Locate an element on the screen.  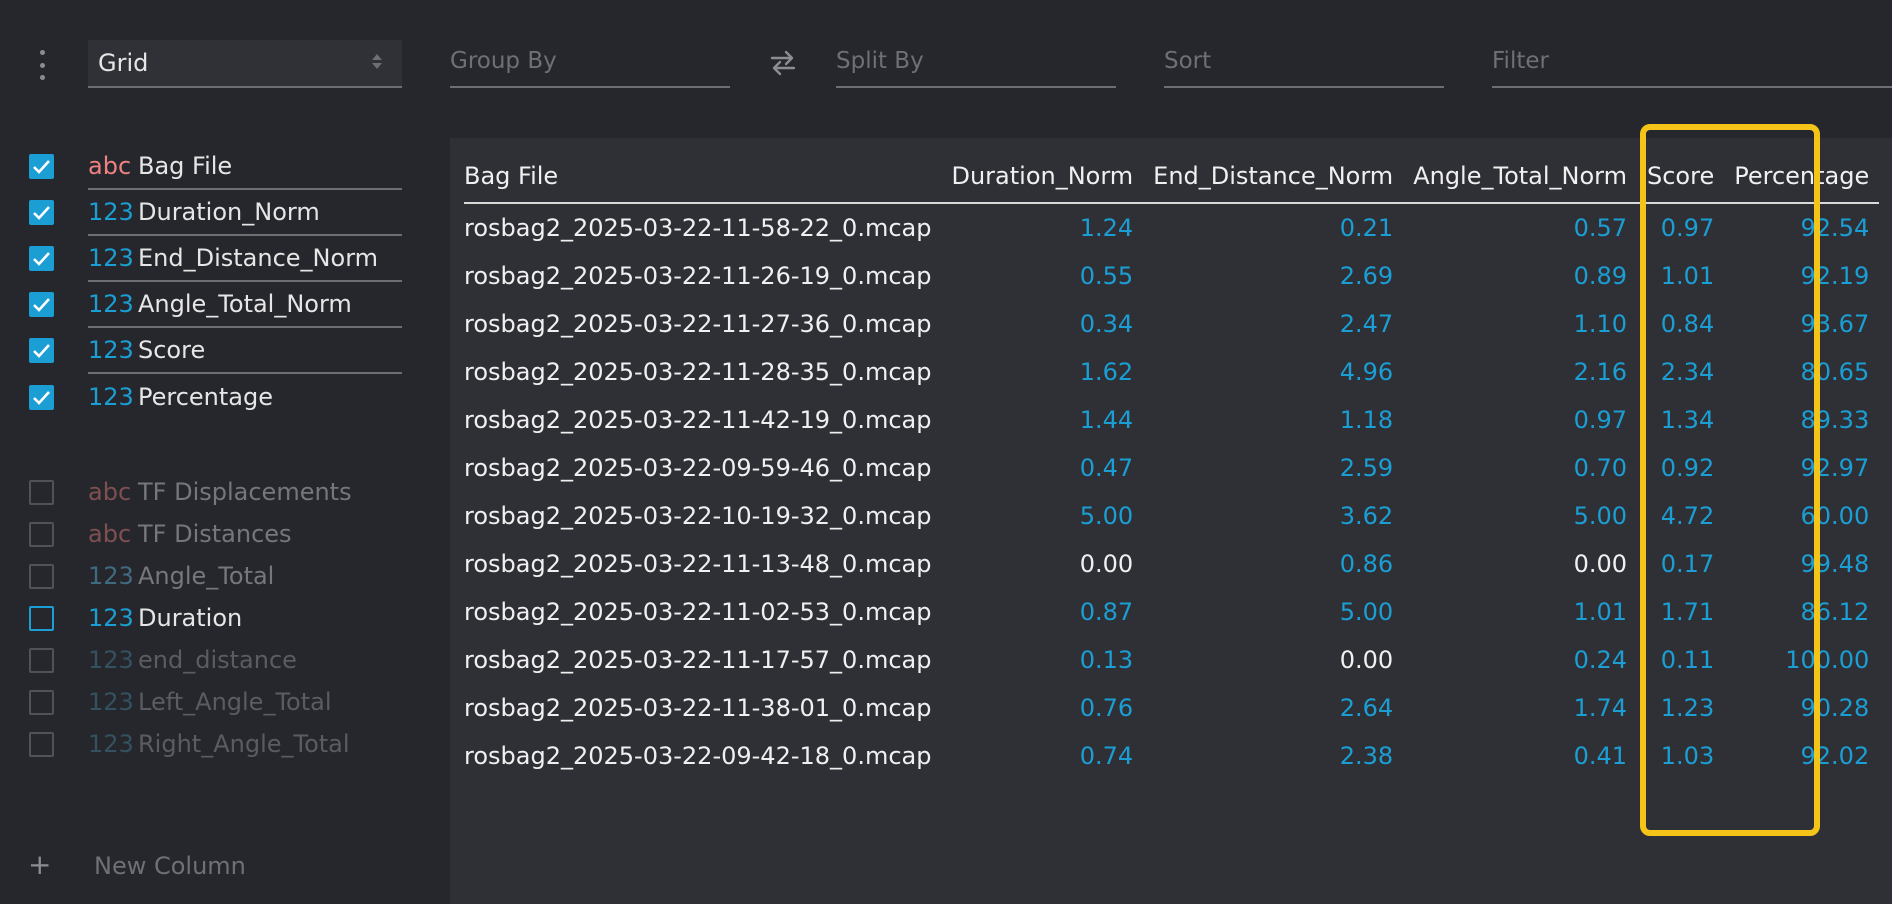
table-cell-value: 93.67 is located at coordinates (1835, 324).